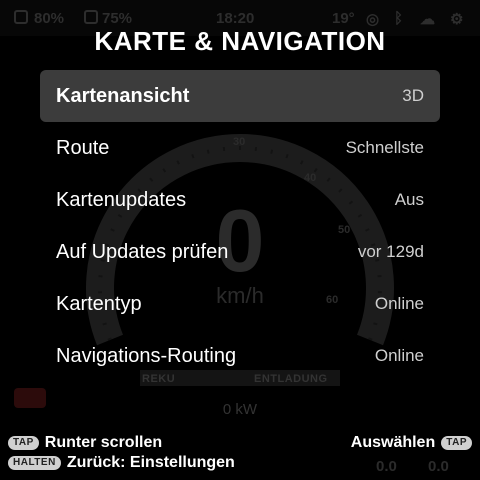 The image size is (480, 480). Describe the element at coordinates (240, 356) in the screenshot. I see `menu-item-navigations-routing: Navigations-Routing Online` at that location.